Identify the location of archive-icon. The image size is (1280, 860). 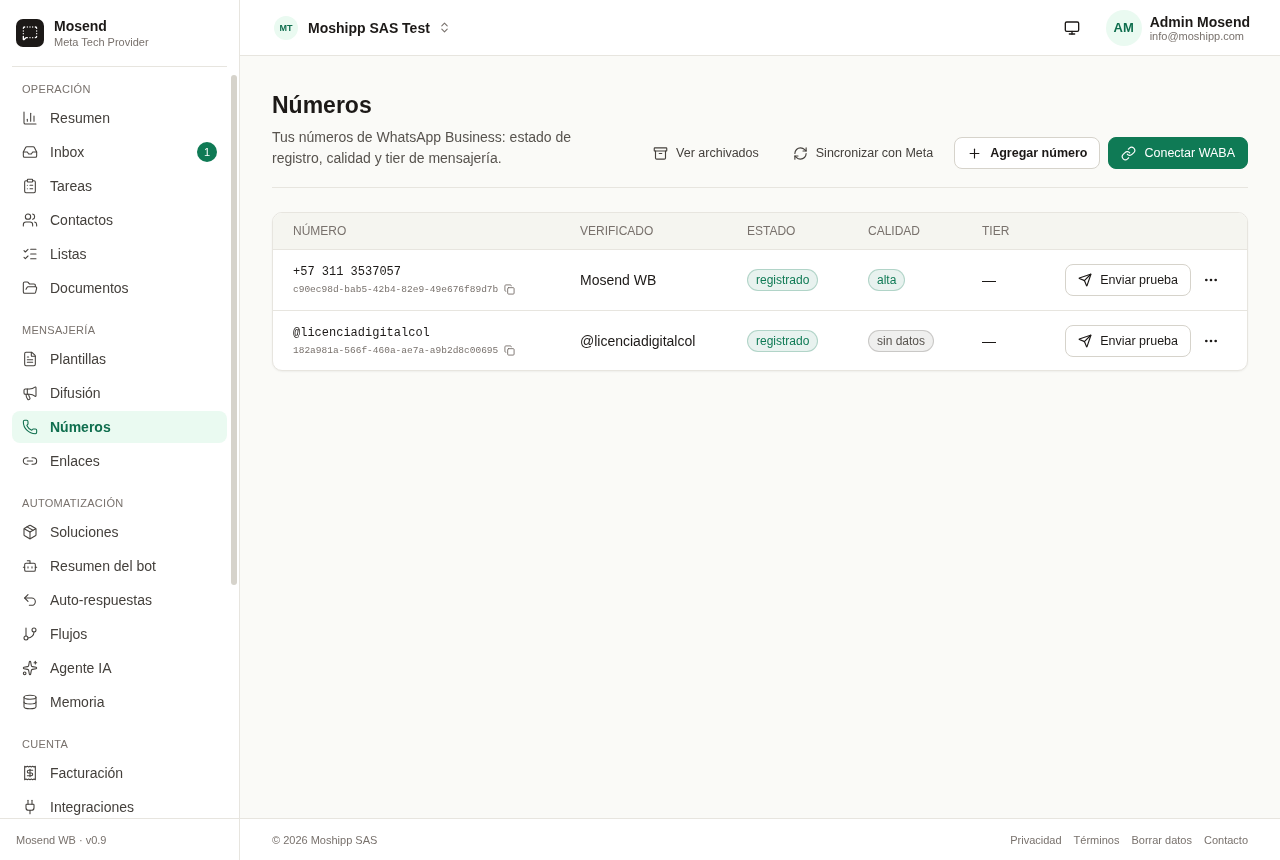
(661, 153).